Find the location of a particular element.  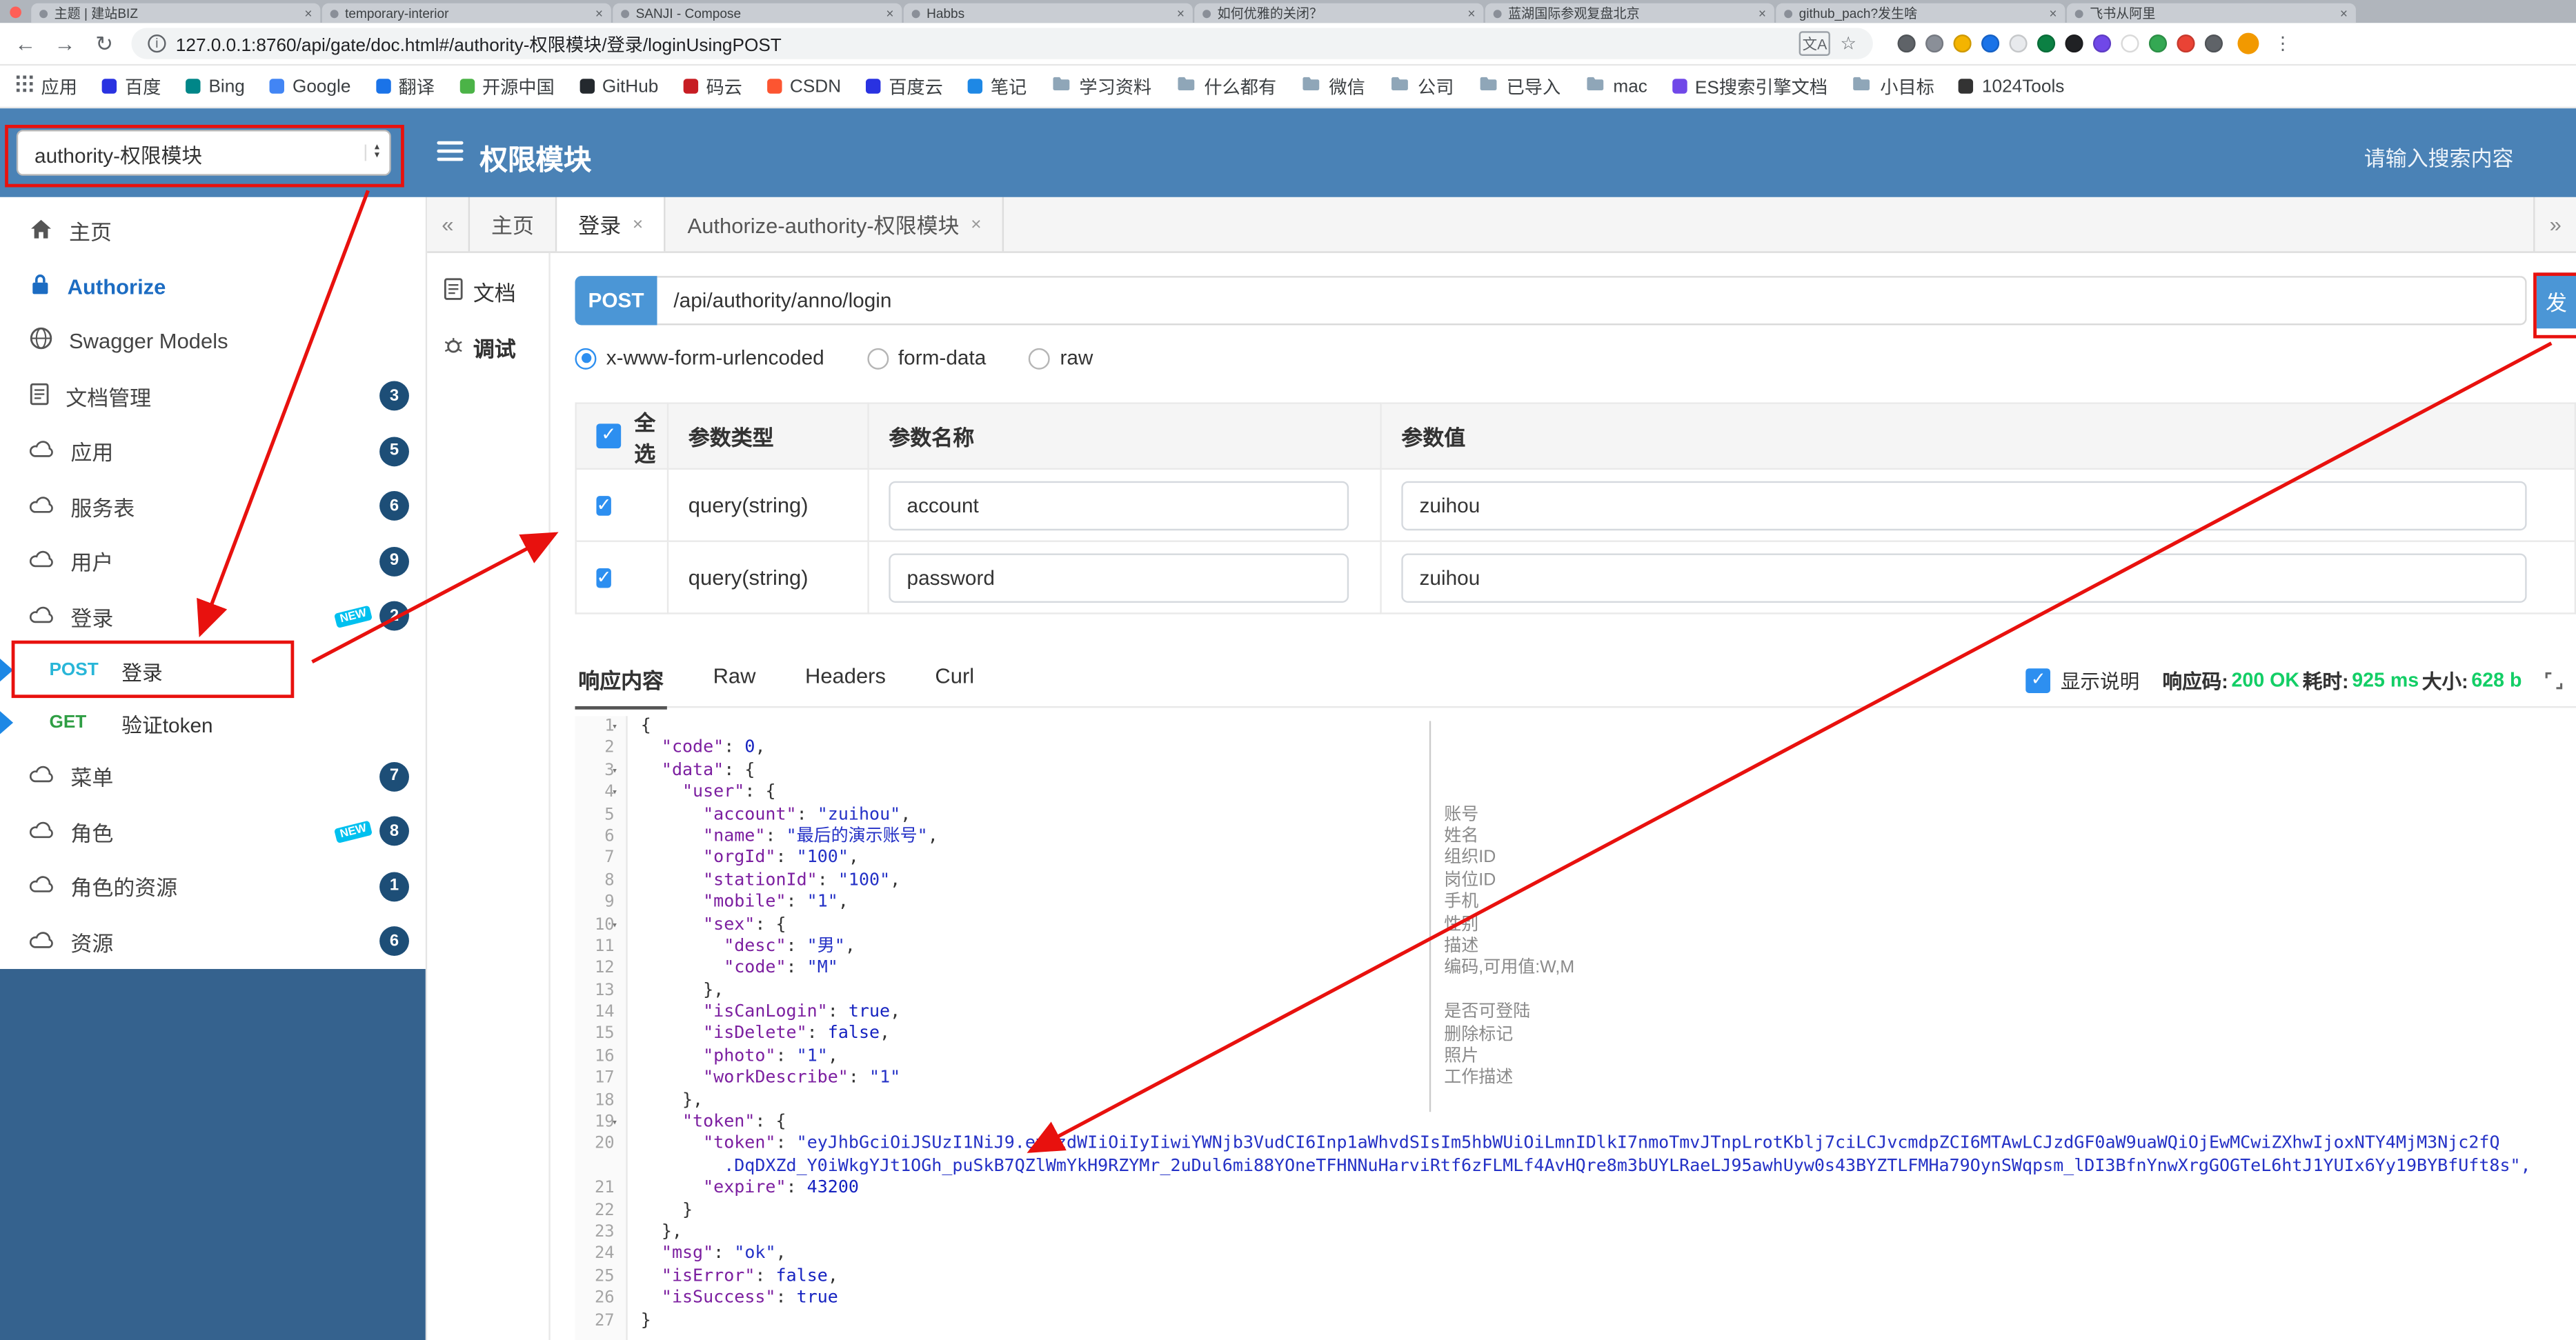

show-description-toggle: ✓ 显示说明 is located at coordinates (2082, 680).